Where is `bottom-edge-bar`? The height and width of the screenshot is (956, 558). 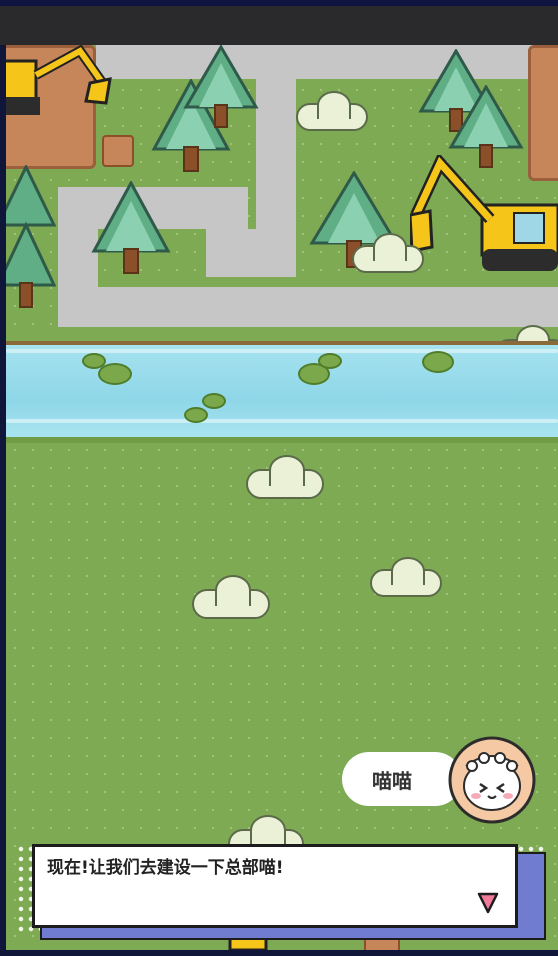
bottom-edge-bar is located at coordinates (279, 953).